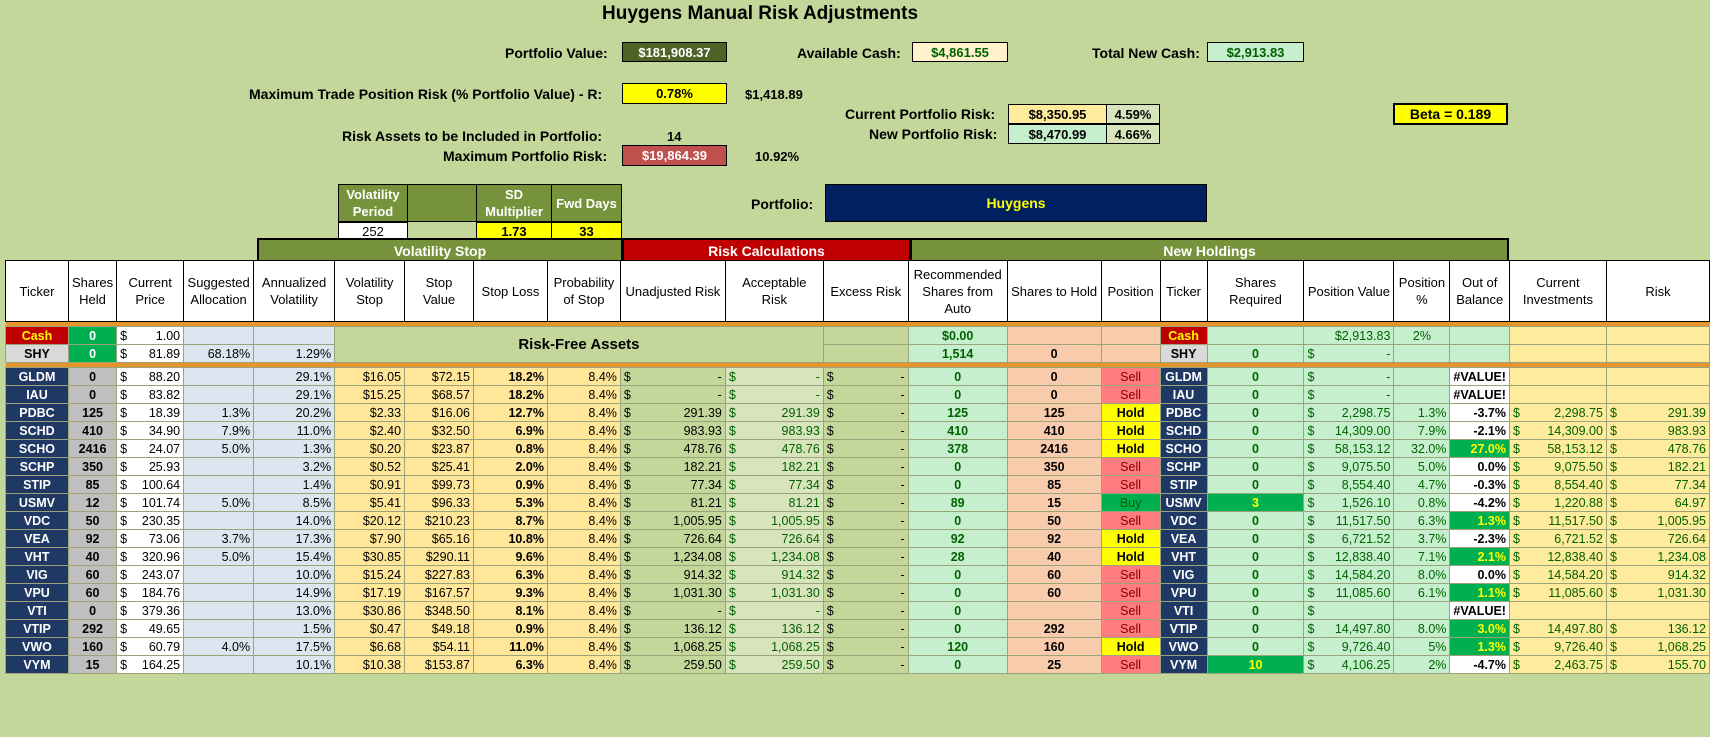 Image resolution: width=1710 pixels, height=737 pixels. I want to click on shares-to-hold-cell: 40, so click(1054, 556).